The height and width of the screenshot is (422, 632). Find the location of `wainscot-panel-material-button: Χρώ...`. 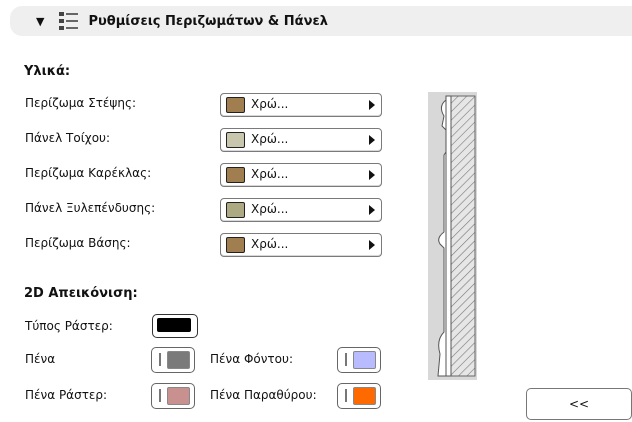

wainscot-panel-material-button: Χρώ... is located at coordinates (301, 210).